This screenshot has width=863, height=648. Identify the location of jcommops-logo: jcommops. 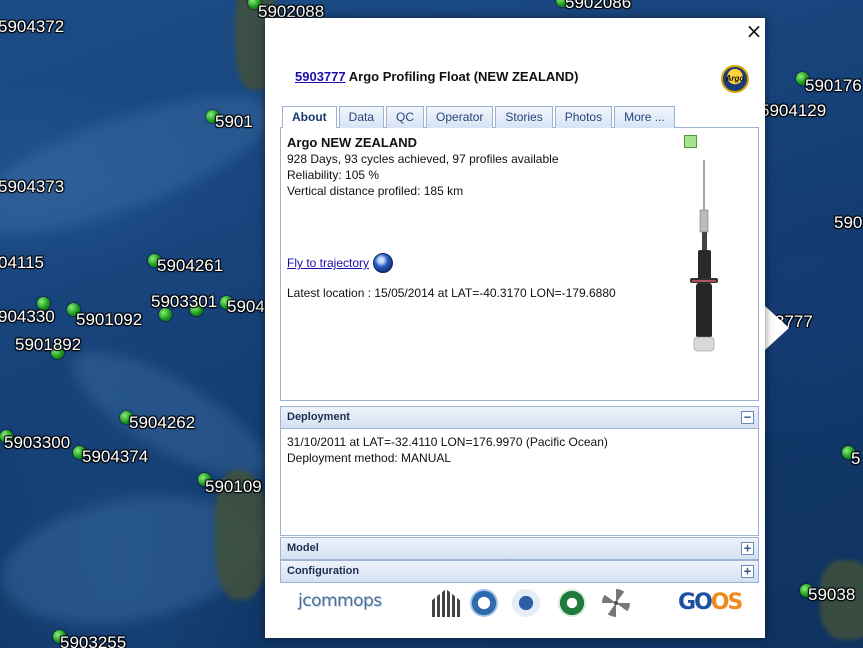
(340, 601).